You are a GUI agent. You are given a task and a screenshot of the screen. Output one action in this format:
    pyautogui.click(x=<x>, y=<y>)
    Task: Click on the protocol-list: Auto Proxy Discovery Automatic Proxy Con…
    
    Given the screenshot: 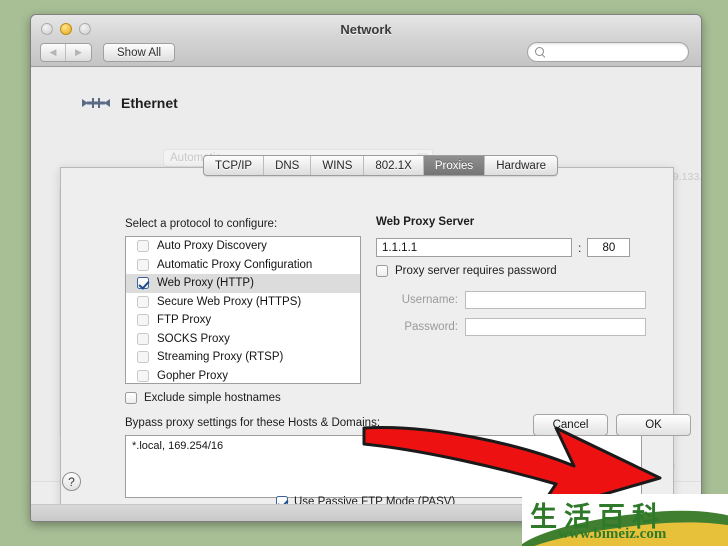 What is the action you would take?
    pyautogui.click(x=243, y=310)
    